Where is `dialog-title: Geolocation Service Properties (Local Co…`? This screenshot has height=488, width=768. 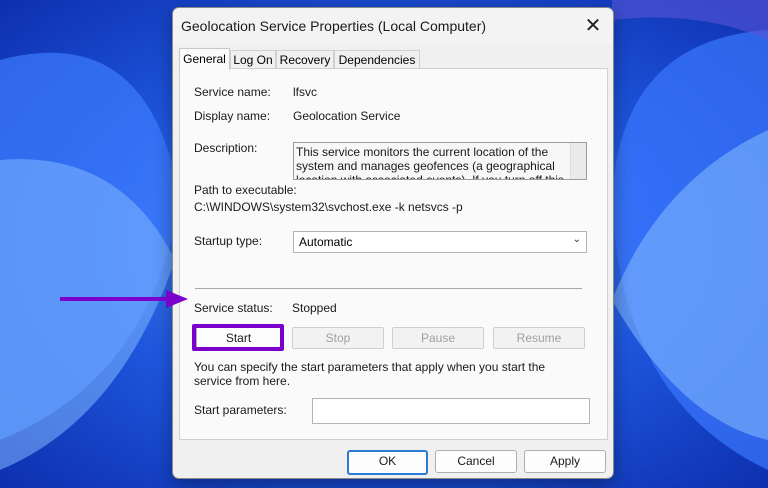 dialog-title: Geolocation Service Properties (Local Co… is located at coordinates (334, 26).